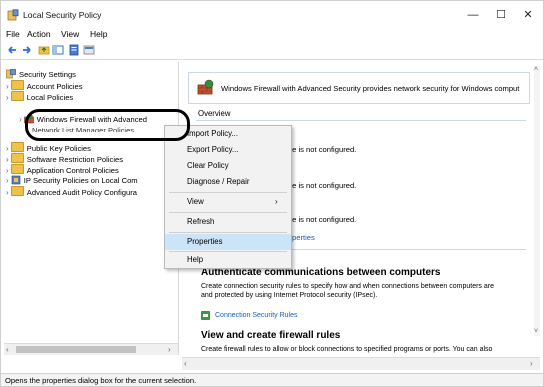 This screenshot has height=387, width=544. I want to click on view-create-rules-heading: View and create firewall rules, so click(271, 335).